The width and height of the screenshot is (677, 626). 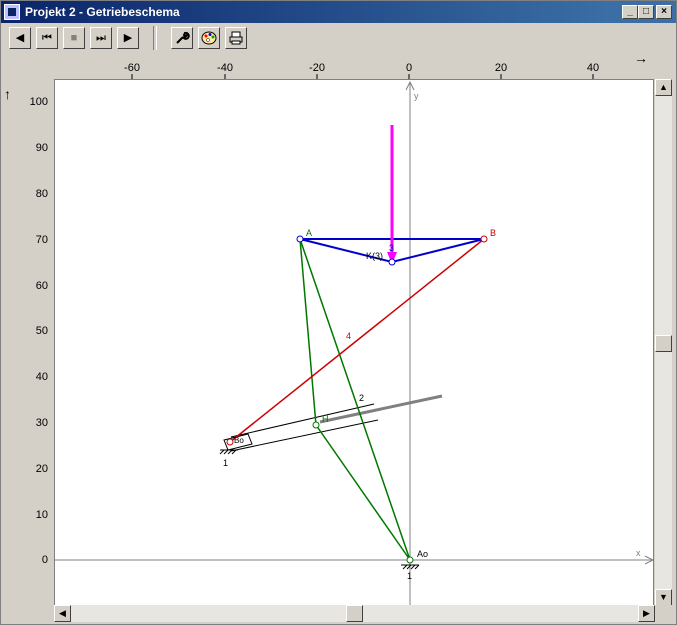 I want to click on label-K3: K(3), so click(x=374, y=256).